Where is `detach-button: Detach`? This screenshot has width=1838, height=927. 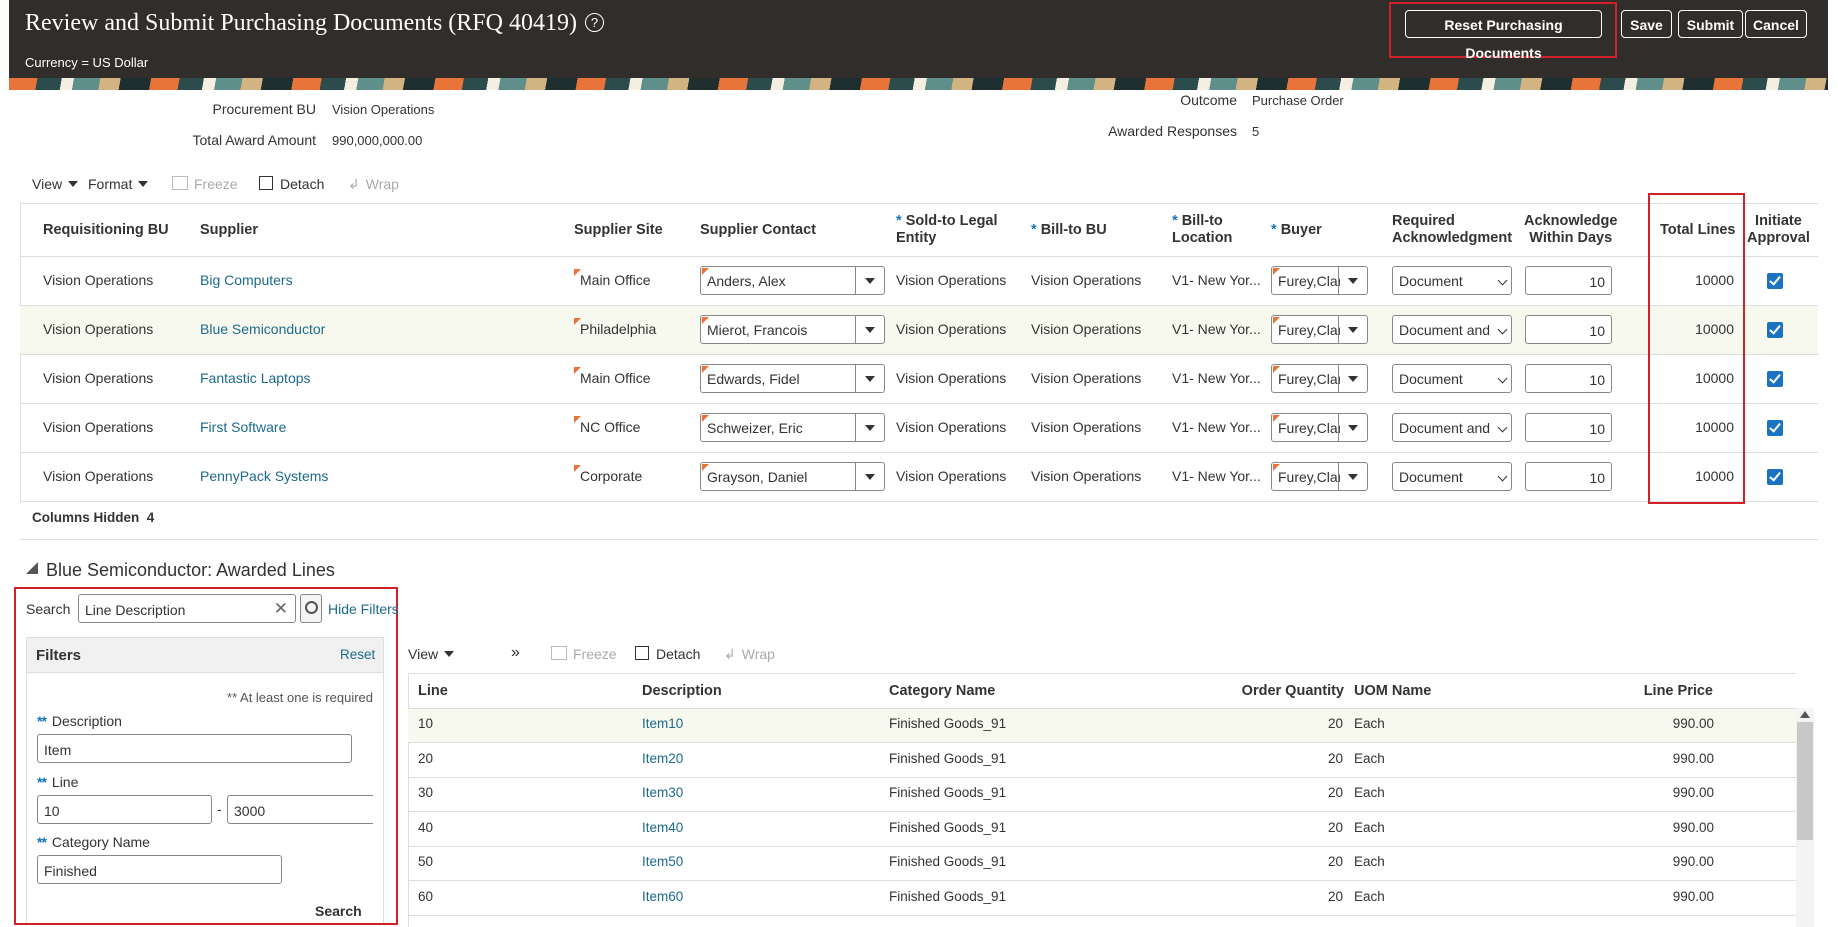
detach-button: Detach is located at coordinates (291, 184).